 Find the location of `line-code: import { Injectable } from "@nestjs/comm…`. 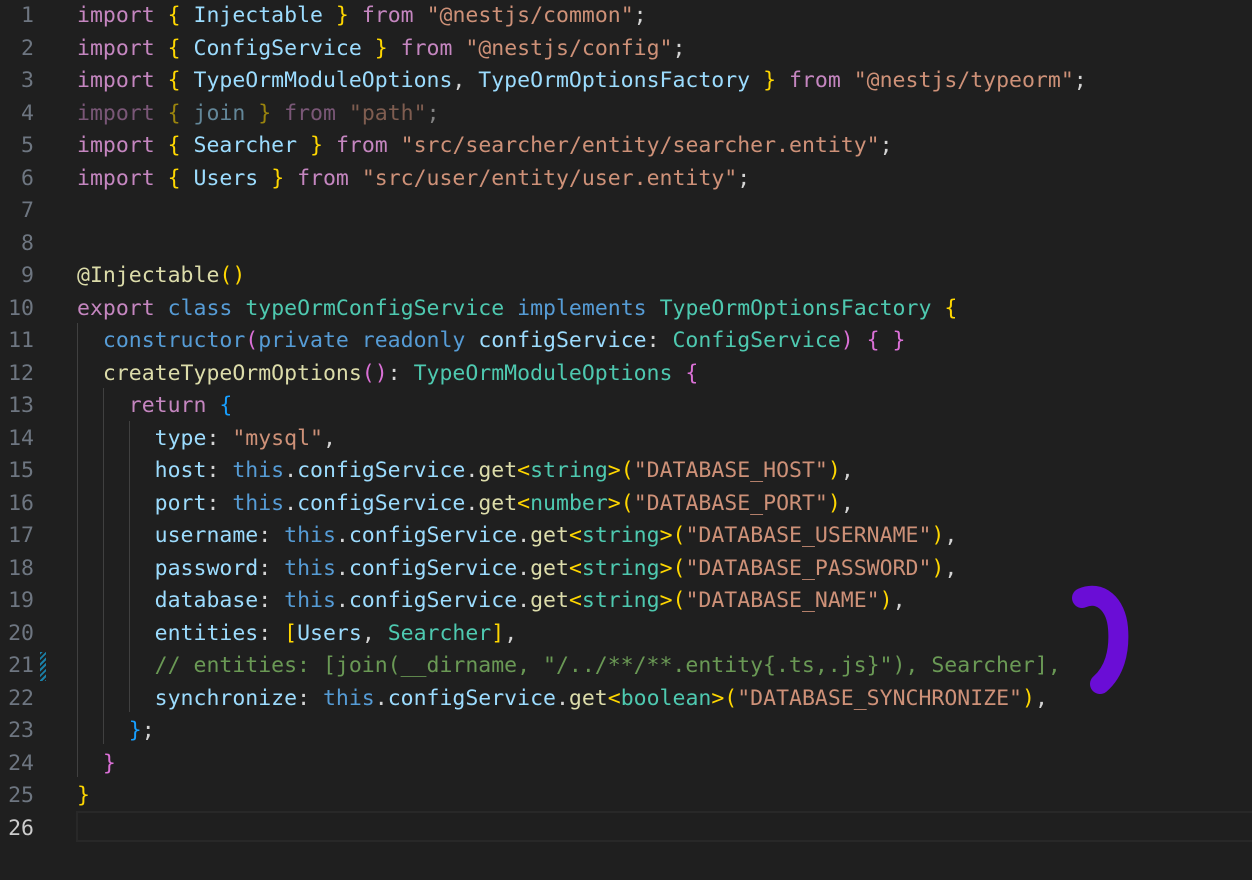

line-code: import { Injectable } from "@nestjs/comm… is located at coordinates (362, 16).